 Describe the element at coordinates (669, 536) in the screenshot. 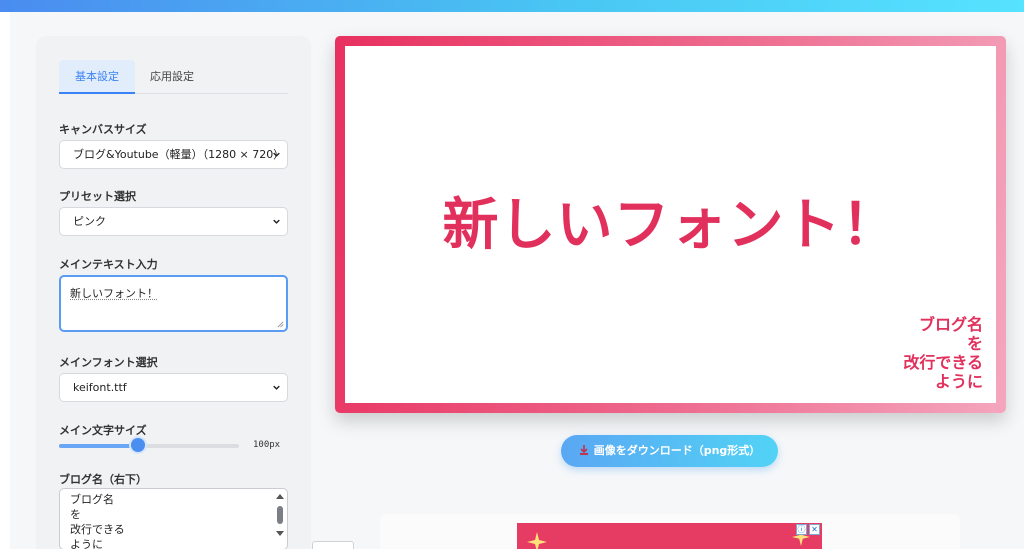

I see `ad-banner: ⓘ ✕` at that location.